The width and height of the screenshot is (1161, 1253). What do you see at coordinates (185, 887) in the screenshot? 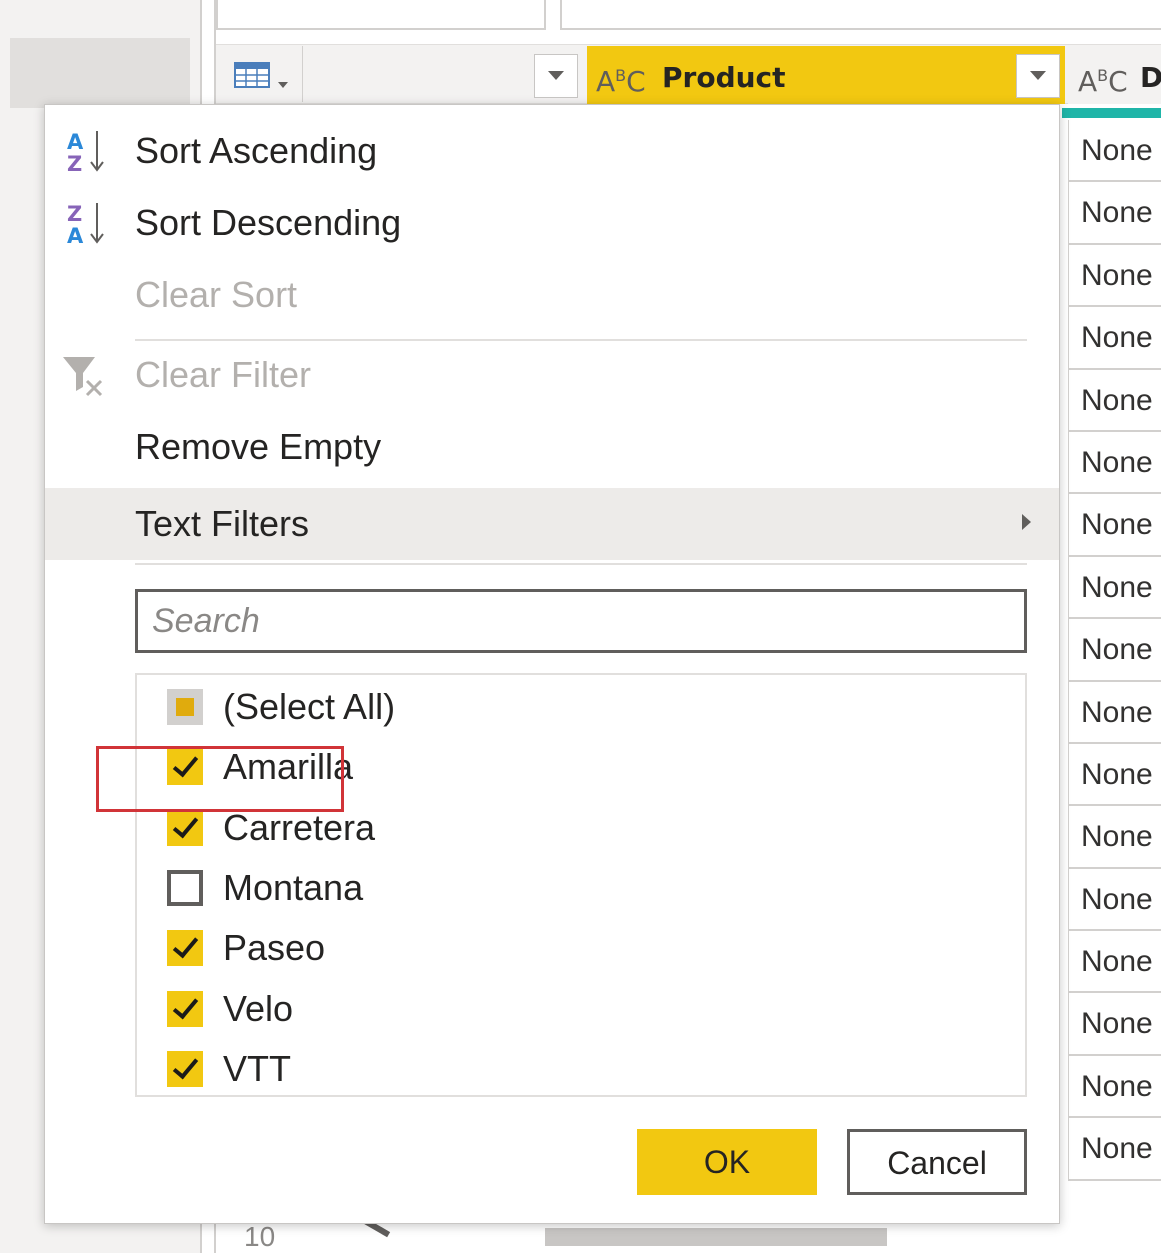
I see `checkbox-unchecked` at bounding box center [185, 887].